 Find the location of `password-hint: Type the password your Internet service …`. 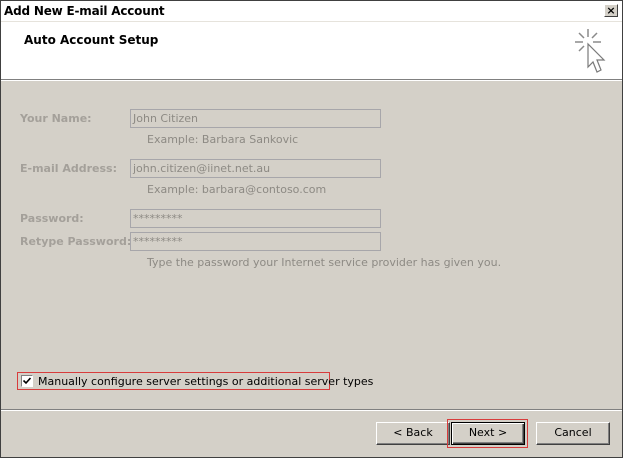

password-hint: Type the password your Internet service … is located at coordinates (324, 262).